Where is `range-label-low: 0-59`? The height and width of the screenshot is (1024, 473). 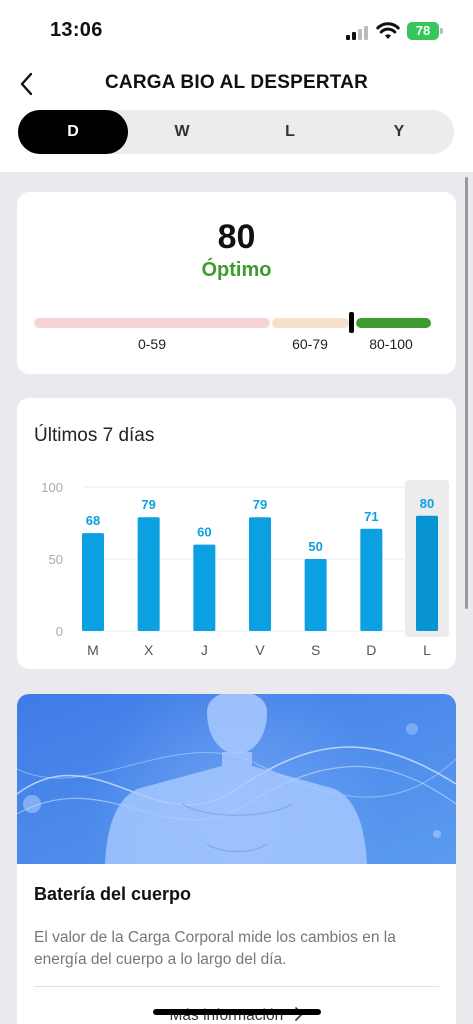
range-label-low: 0-59 is located at coordinates (152, 344).